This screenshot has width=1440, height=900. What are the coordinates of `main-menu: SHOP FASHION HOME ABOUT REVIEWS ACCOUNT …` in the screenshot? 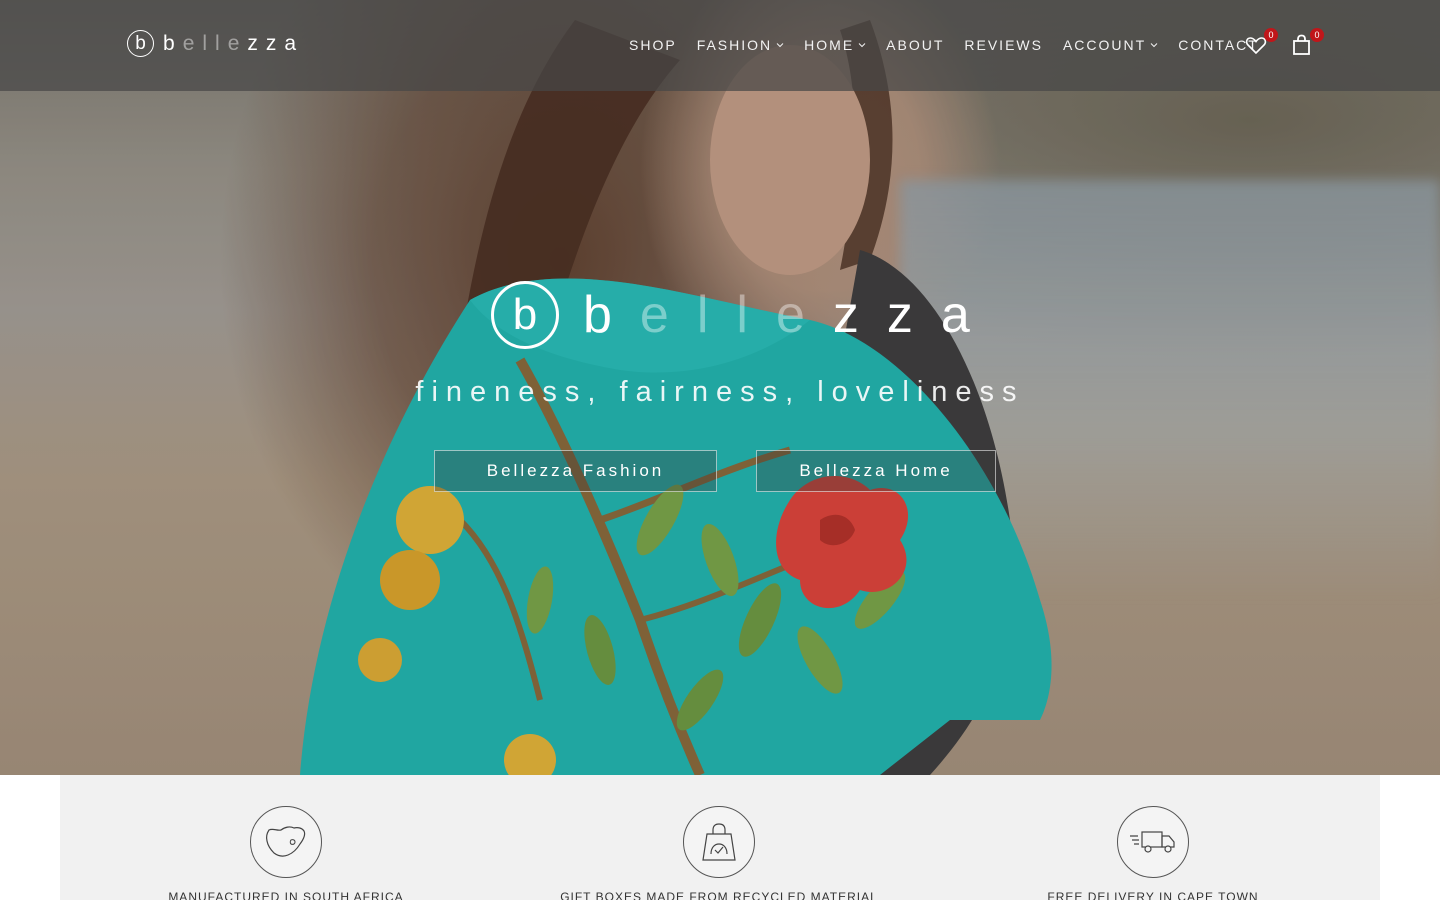 It's located at (954, 45).